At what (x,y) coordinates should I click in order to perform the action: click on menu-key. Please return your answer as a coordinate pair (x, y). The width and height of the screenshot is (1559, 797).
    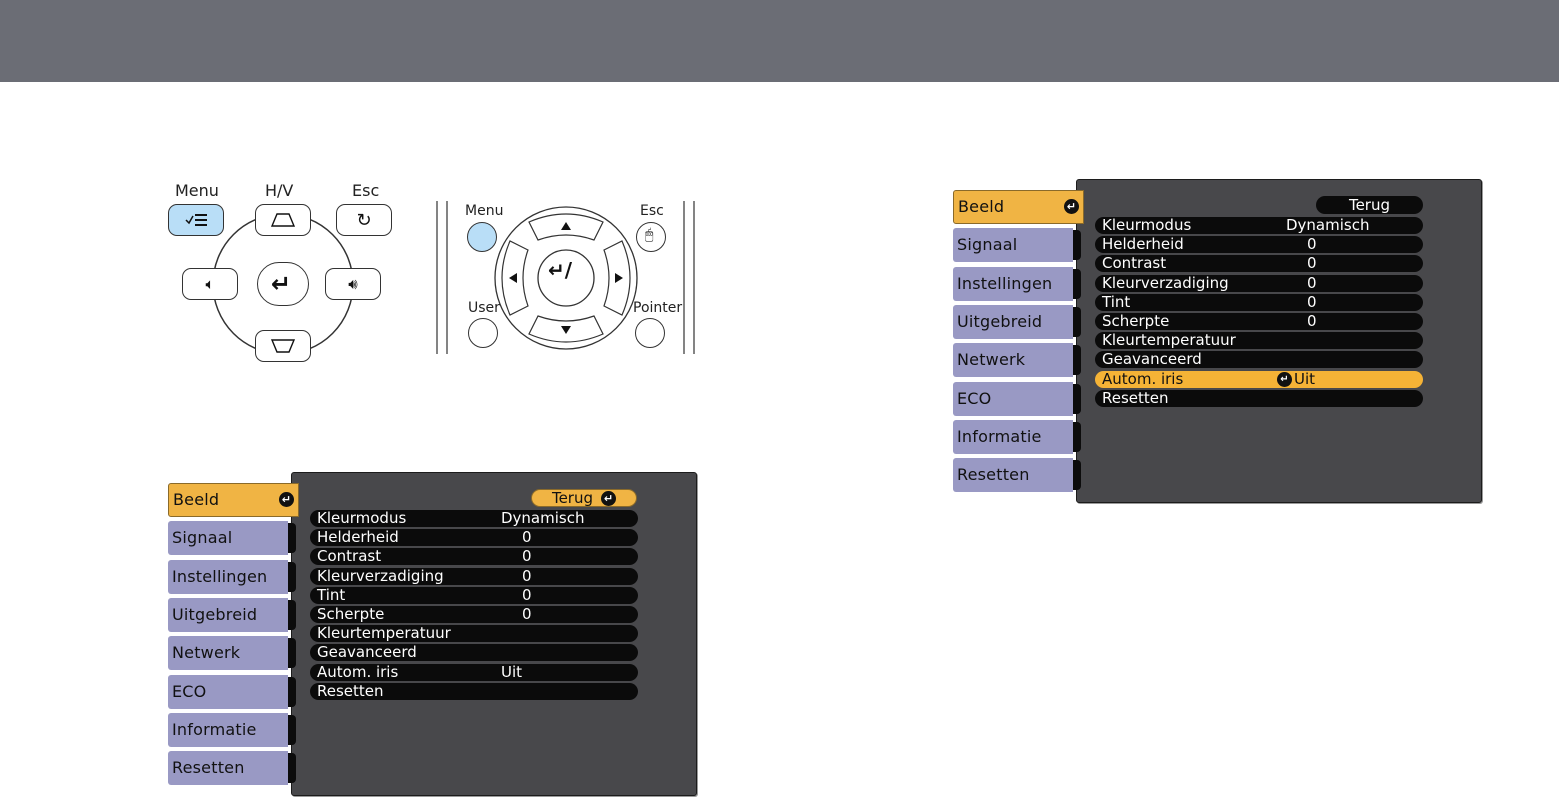
    Looking at the image, I should click on (196, 220).